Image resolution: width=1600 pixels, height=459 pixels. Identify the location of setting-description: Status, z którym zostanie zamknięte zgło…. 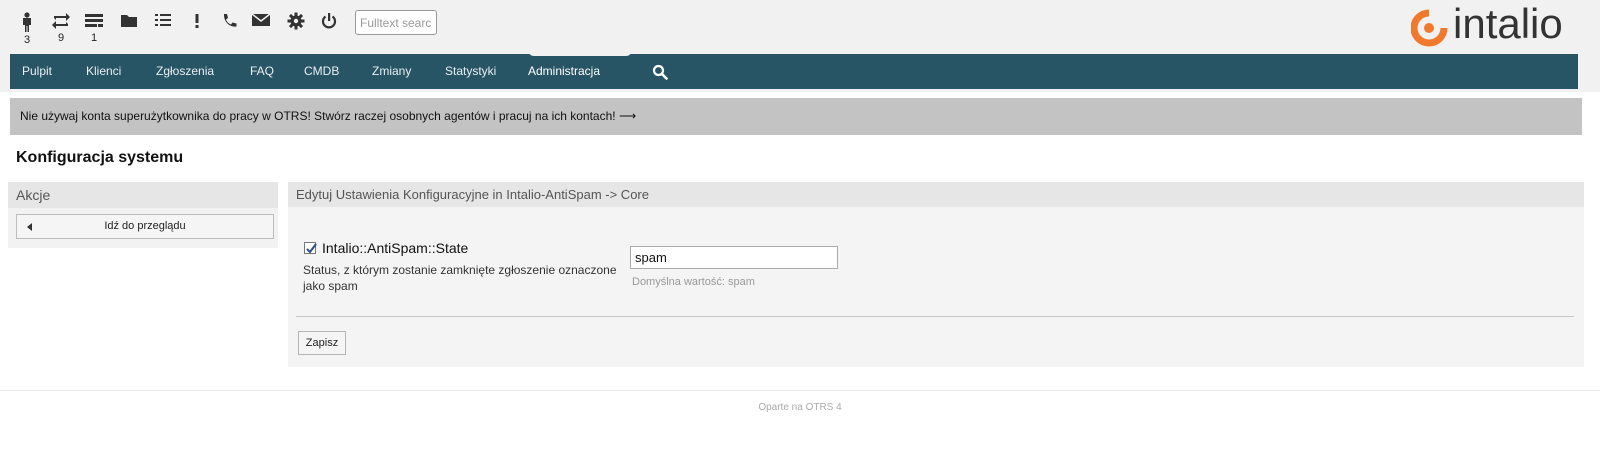
(460, 278).